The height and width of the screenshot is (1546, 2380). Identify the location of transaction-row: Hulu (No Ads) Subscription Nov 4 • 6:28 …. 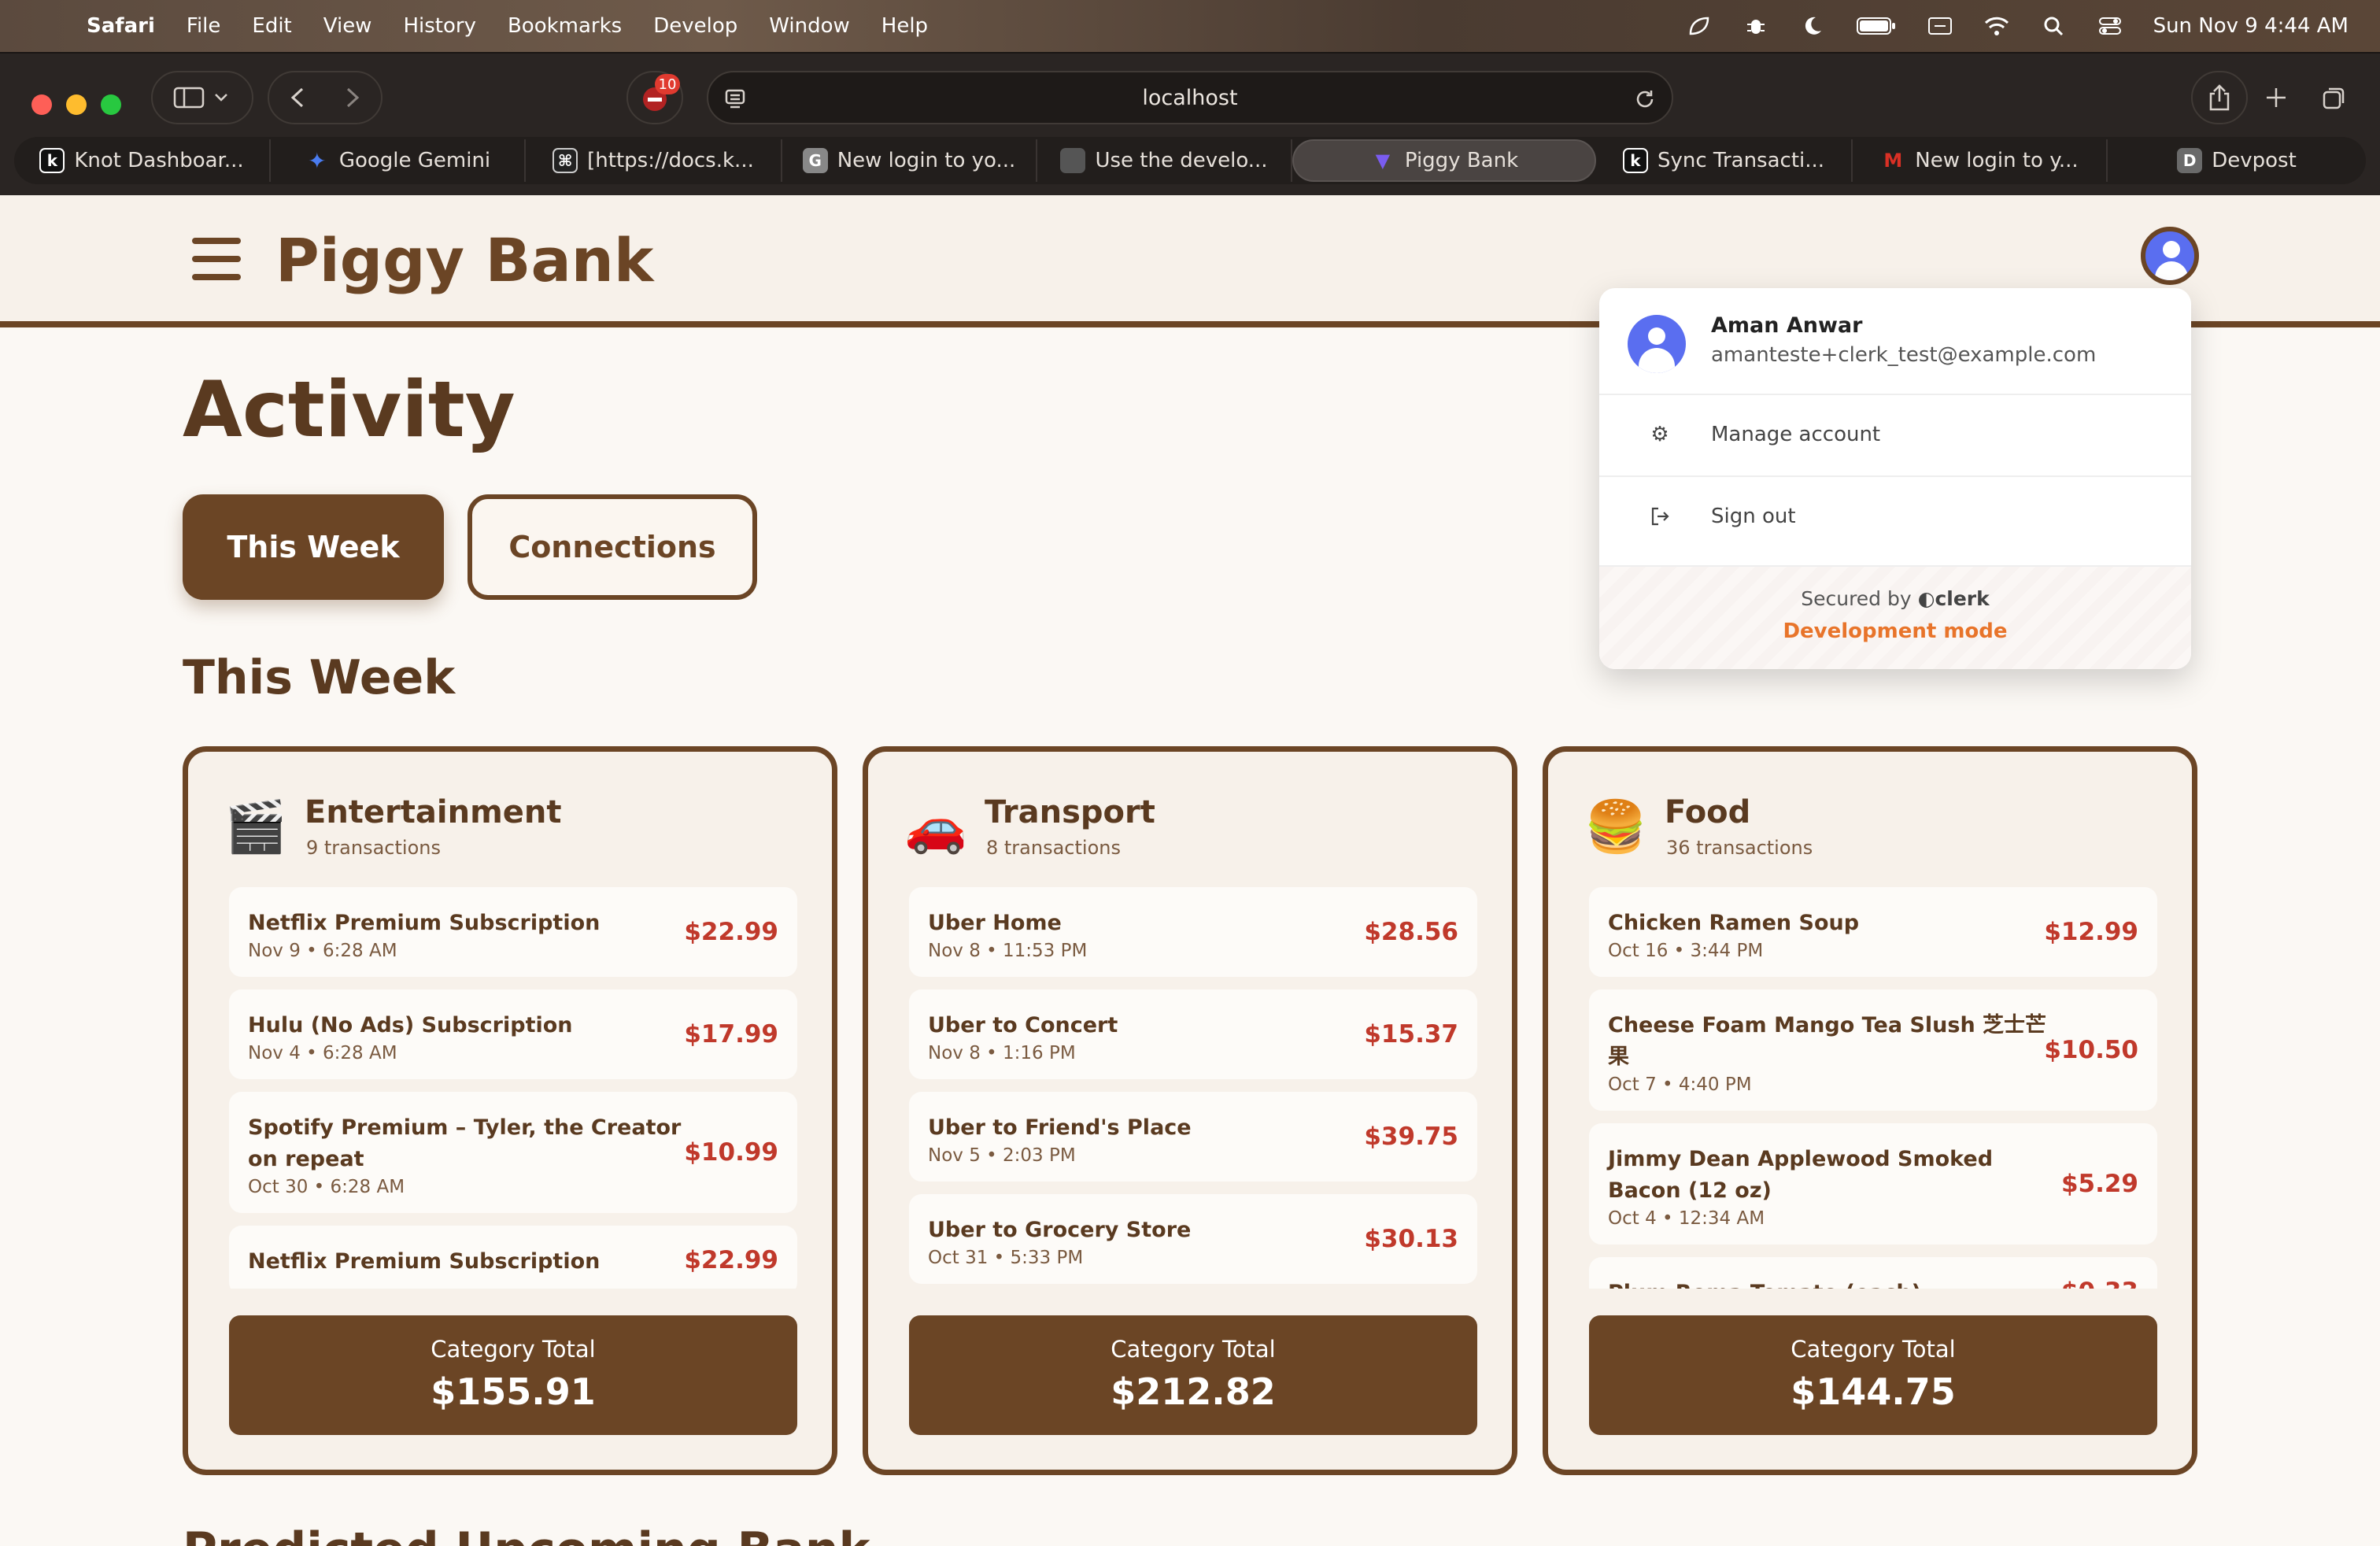
(513, 1034).